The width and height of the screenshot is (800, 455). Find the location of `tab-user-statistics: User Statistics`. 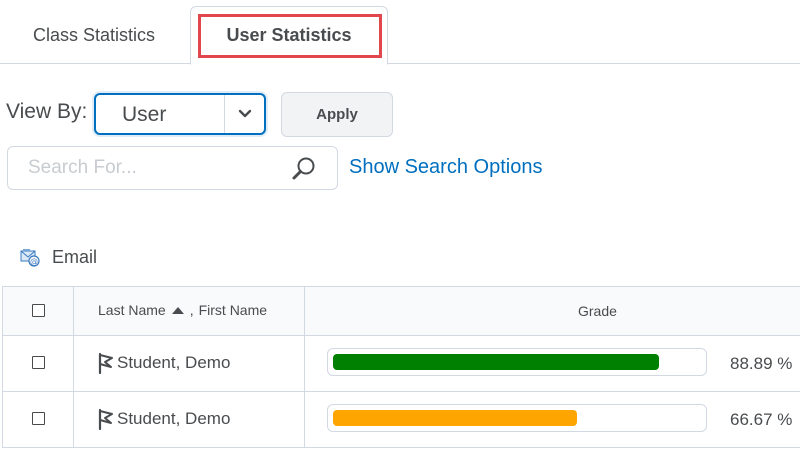

tab-user-statistics: User Statistics is located at coordinates (289, 35).